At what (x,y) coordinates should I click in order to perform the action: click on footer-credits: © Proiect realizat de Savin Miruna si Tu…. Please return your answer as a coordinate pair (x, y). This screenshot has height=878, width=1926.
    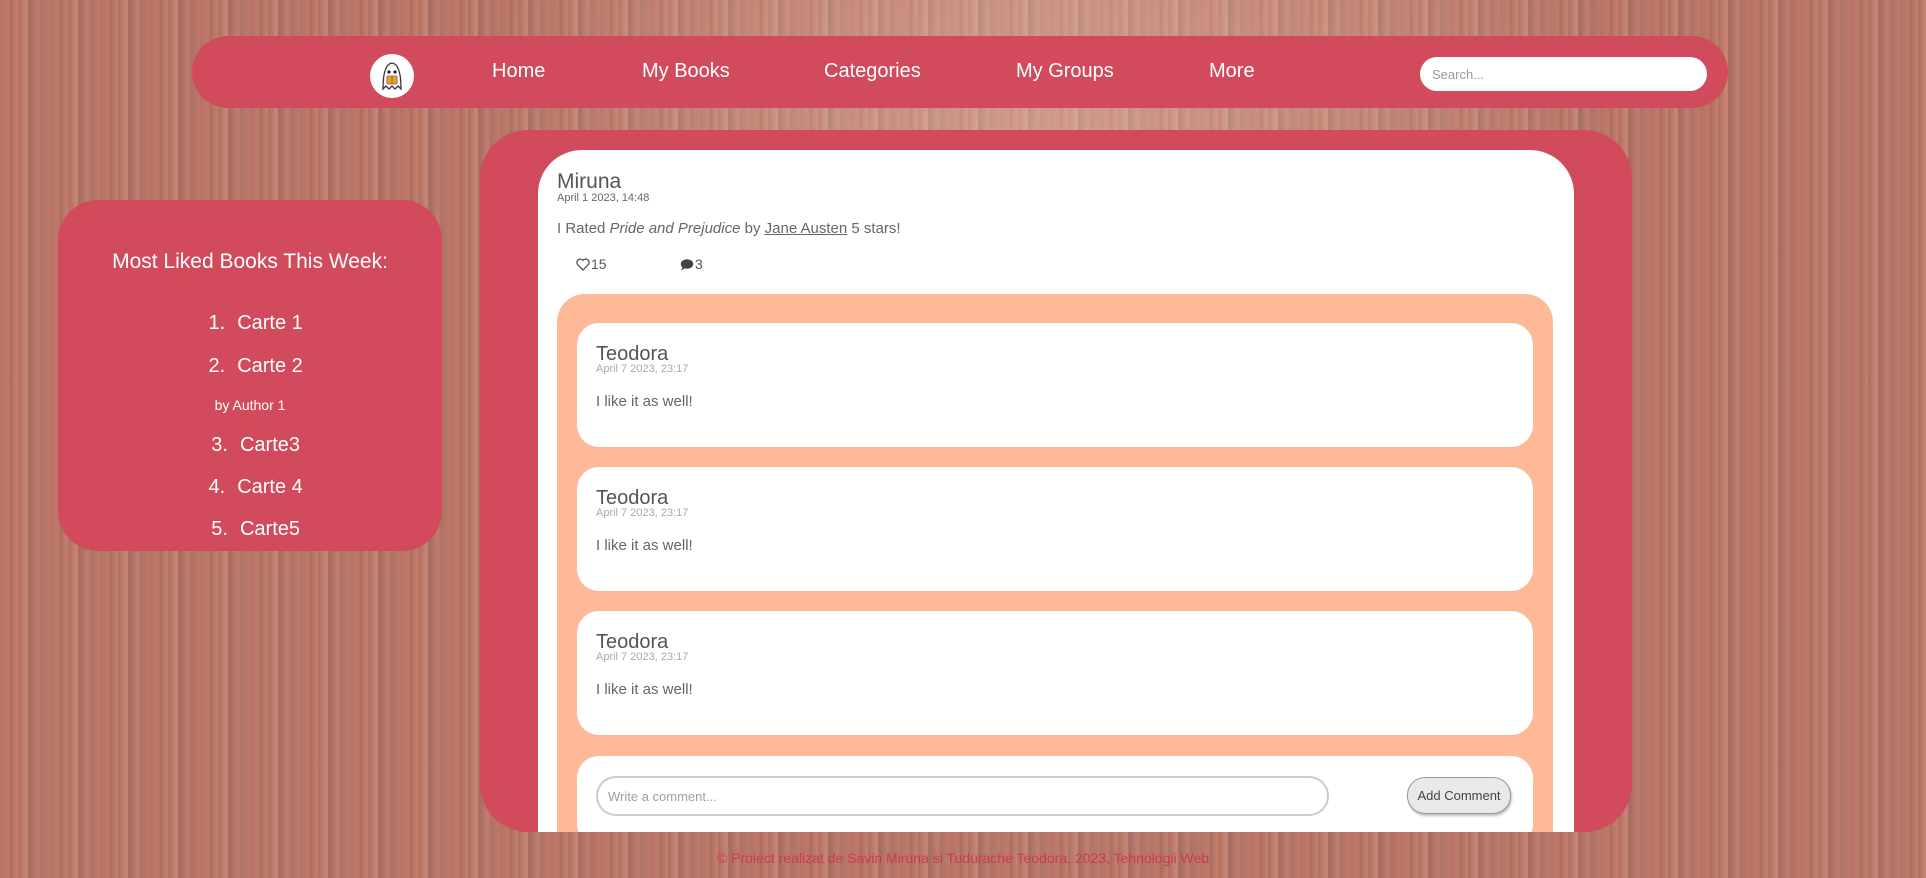
    Looking at the image, I should click on (963, 858).